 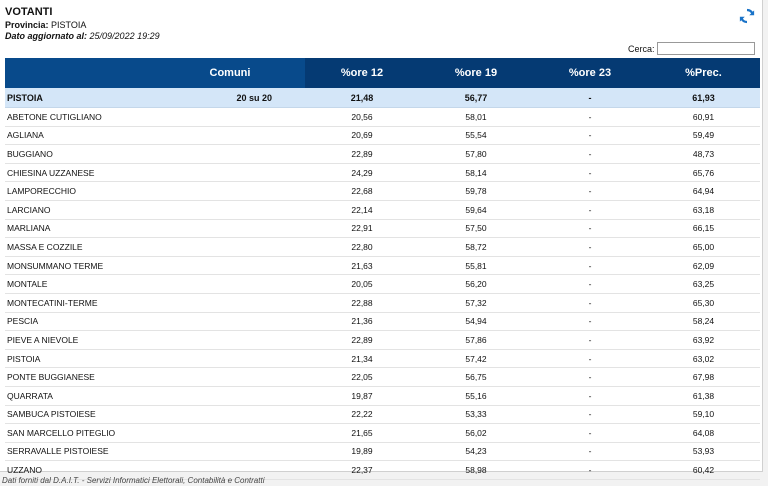 I want to click on cell-comune: QUARRATA, so click(x=80, y=396).